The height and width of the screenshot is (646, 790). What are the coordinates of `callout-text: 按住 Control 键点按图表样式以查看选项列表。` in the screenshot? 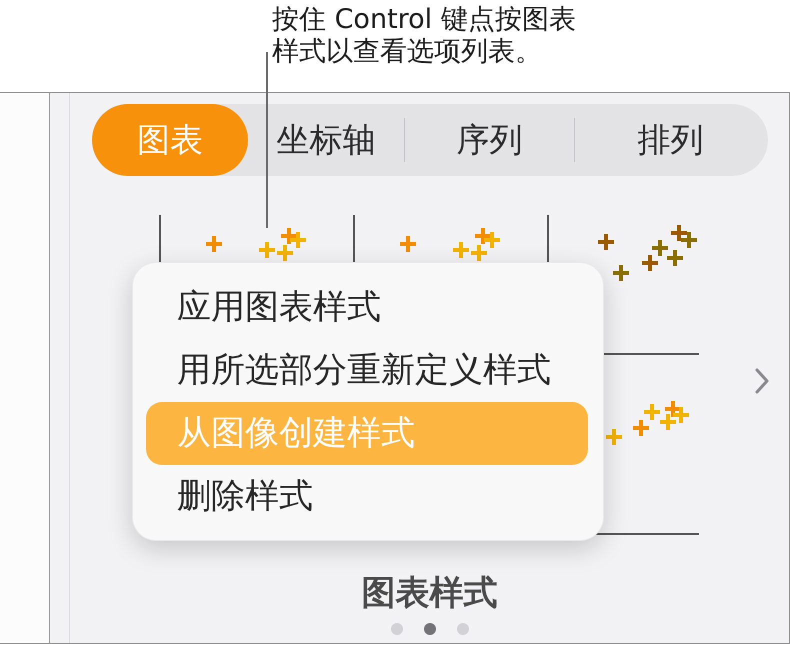 It's located at (424, 36).